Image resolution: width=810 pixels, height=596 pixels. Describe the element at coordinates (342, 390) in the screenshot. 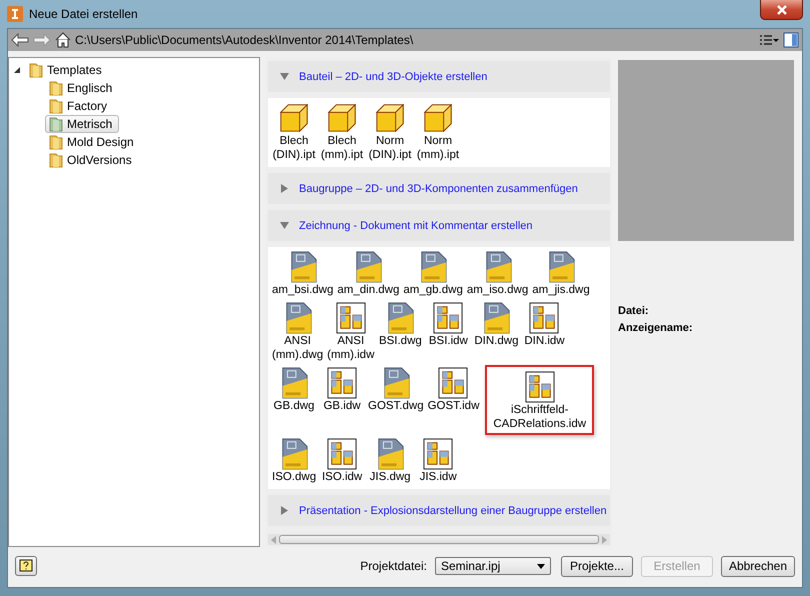

I see `file-item: GB.idw` at that location.